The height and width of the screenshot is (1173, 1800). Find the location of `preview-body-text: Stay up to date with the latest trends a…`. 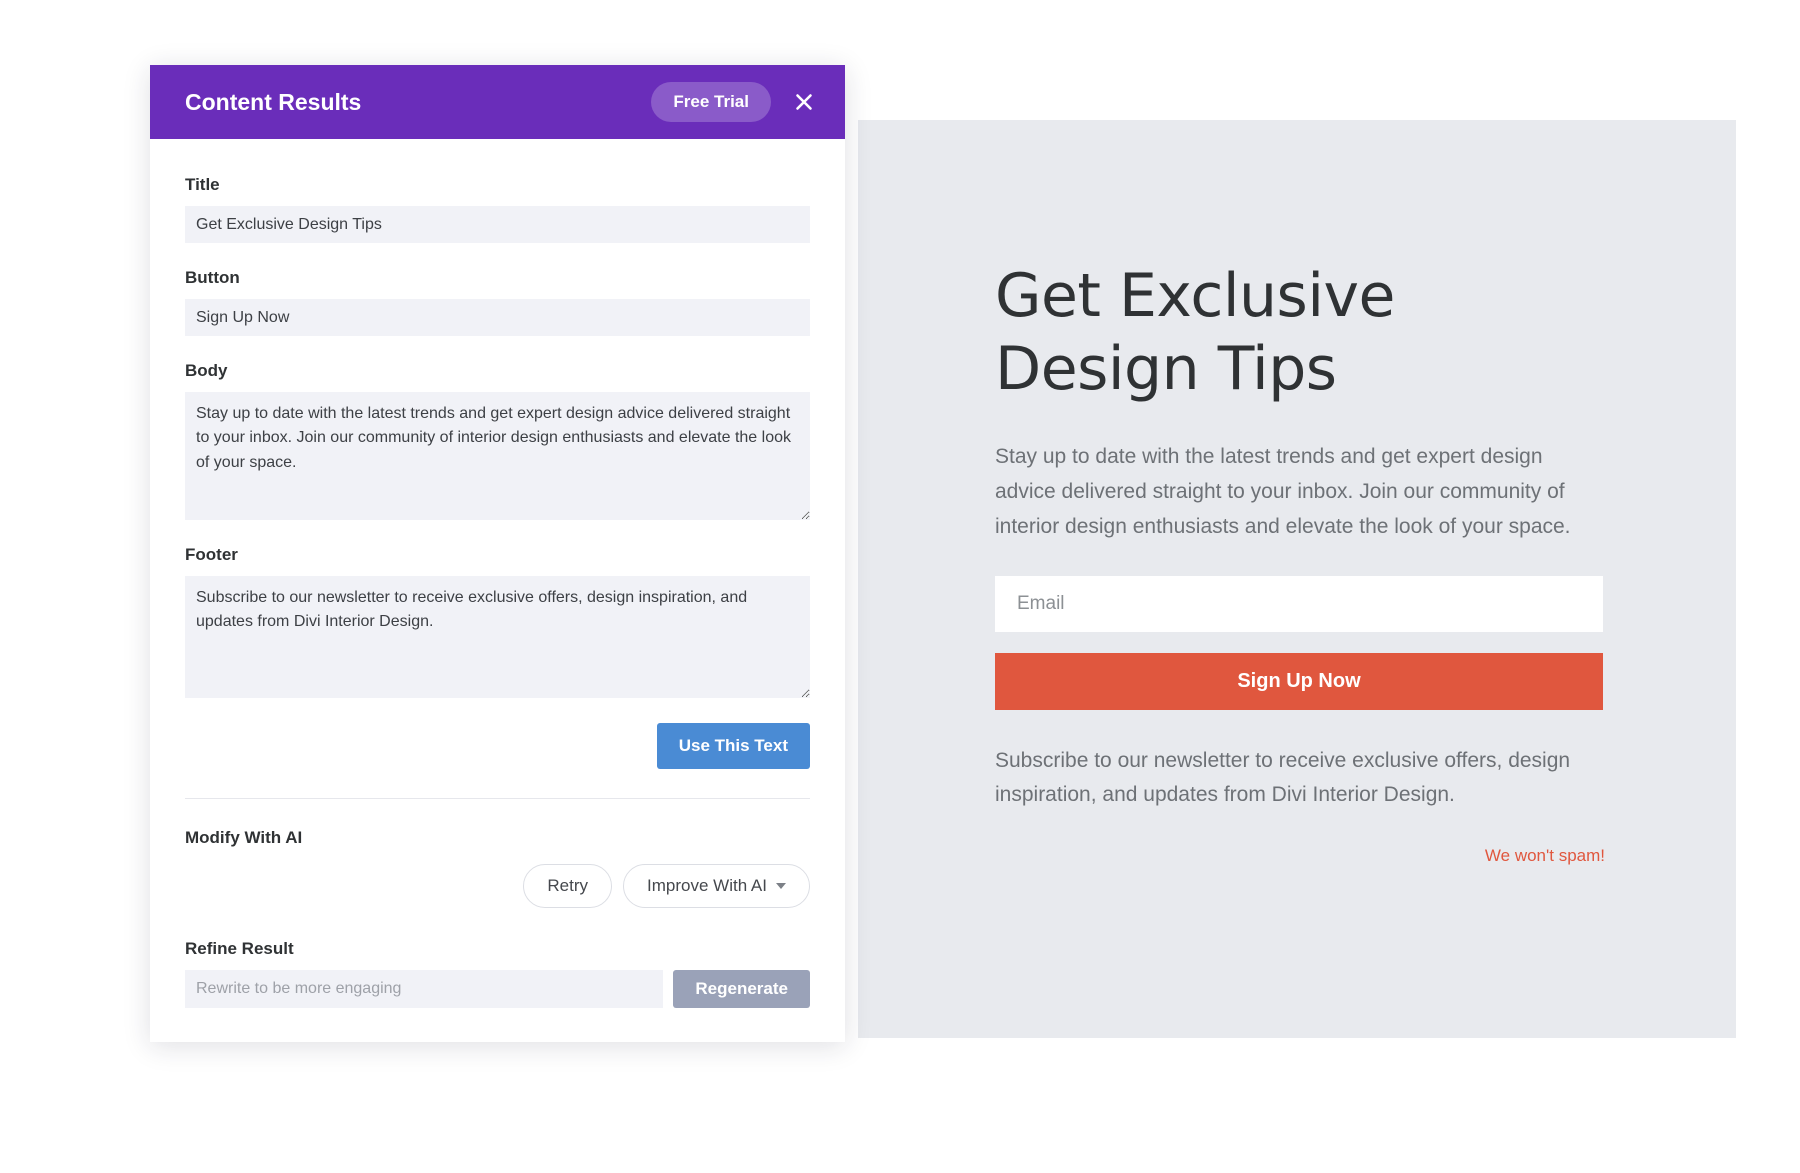

preview-body-text: Stay up to date with the latest trends a… is located at coordinates (1283, 491).